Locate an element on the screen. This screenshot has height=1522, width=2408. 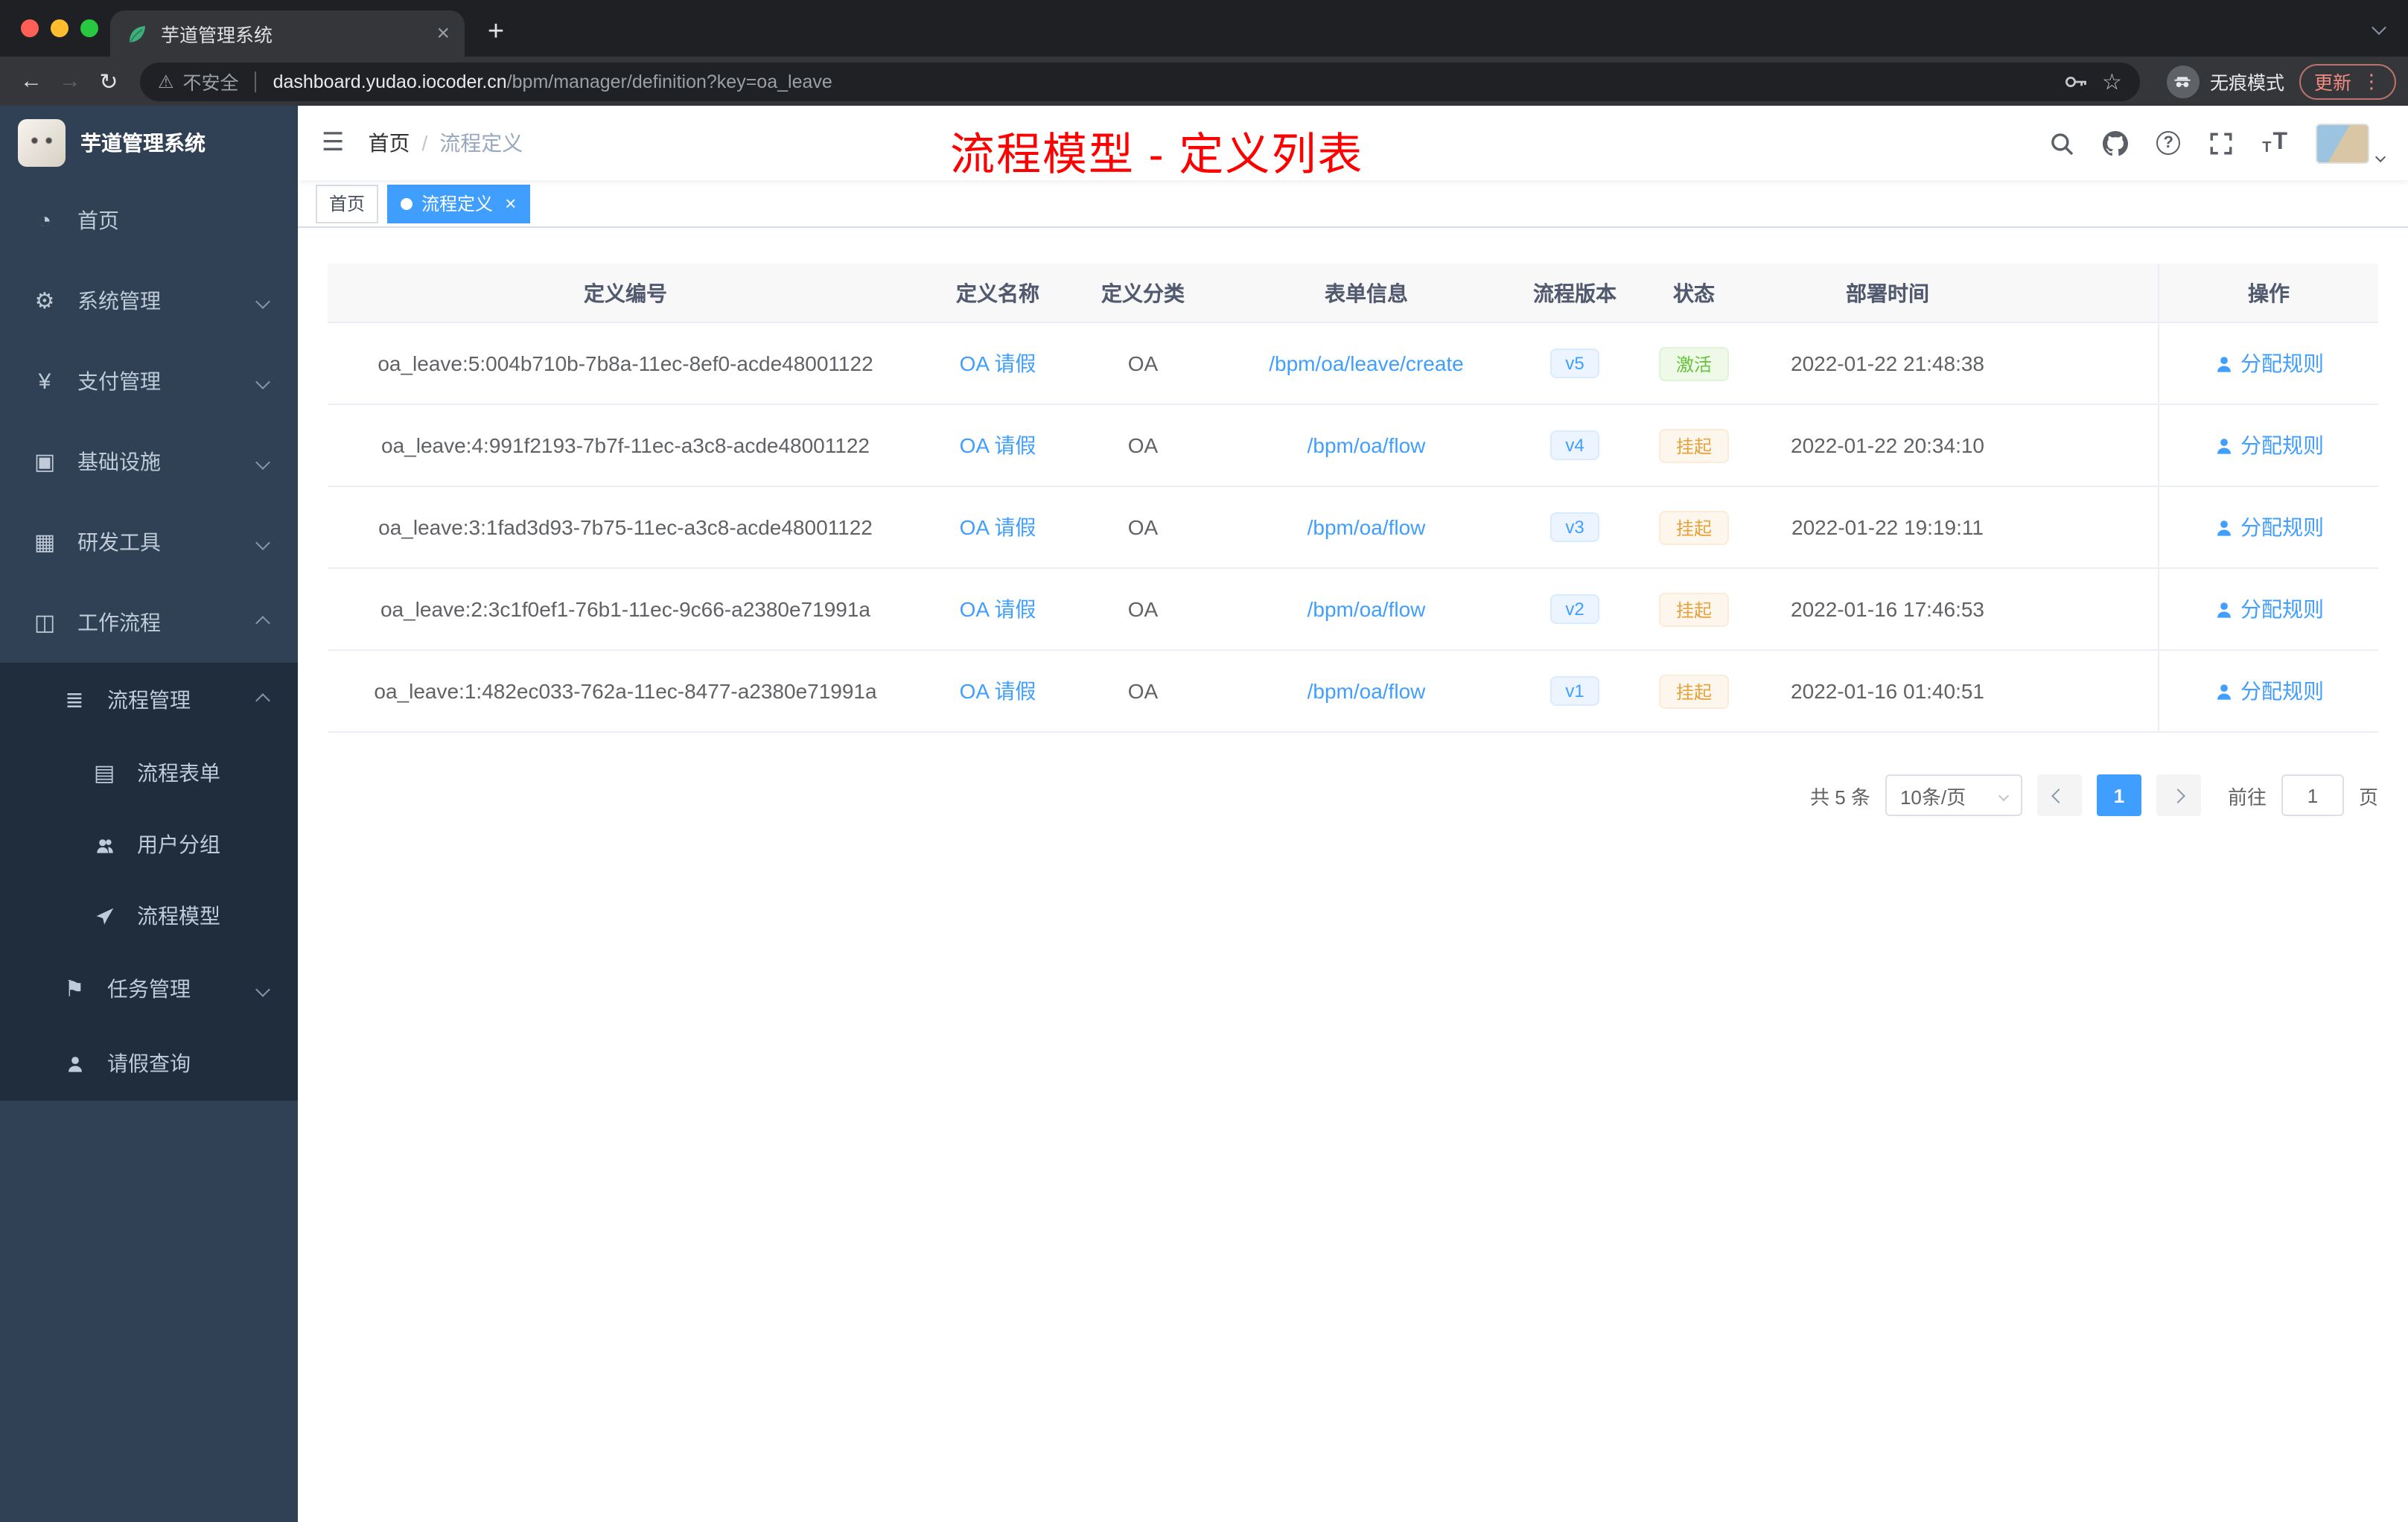
sidebar-item-task-mgmt: ⚑ 任务管理 is located at coordinates (149, 989).